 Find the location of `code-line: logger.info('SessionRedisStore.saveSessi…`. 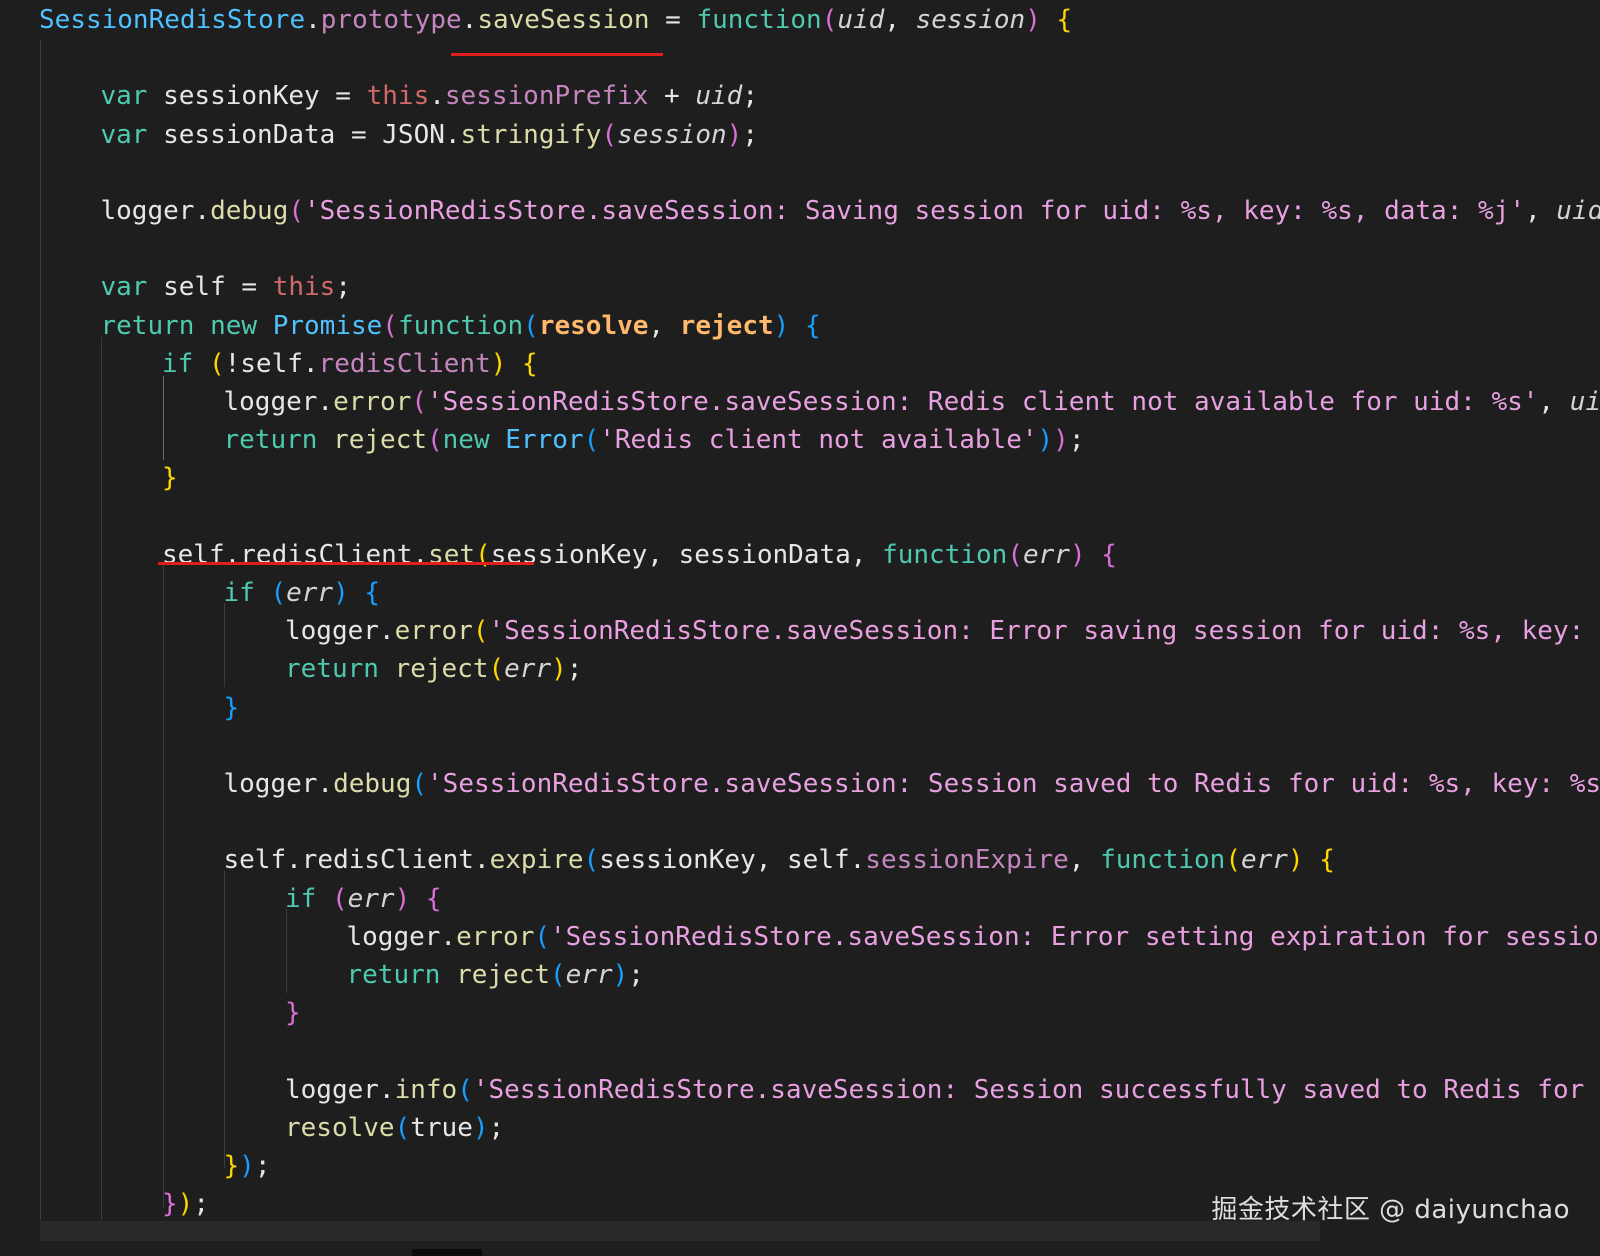

code-line: logger.info('SessionRedisStore.saveSessi… is located at coordinates (934, 1090).